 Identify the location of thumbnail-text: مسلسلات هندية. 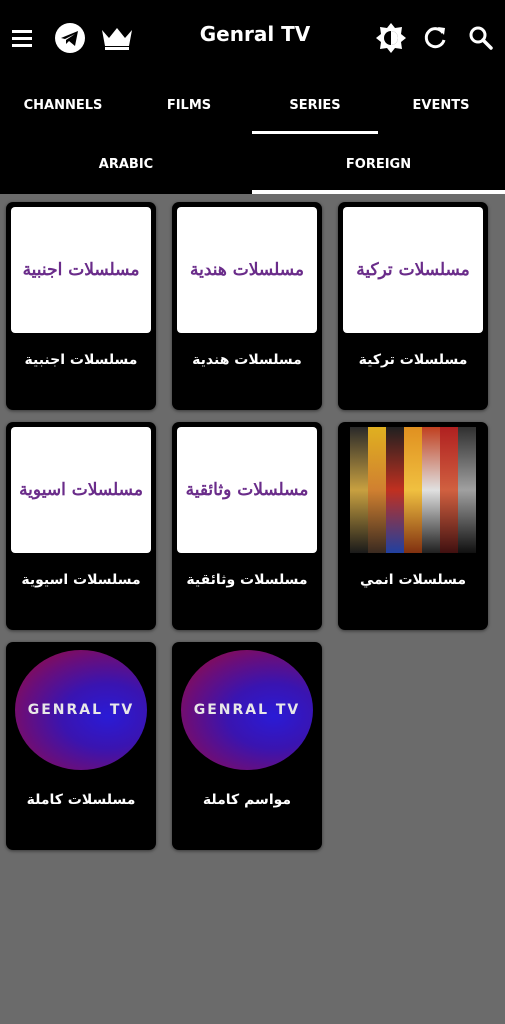
(247, 270).